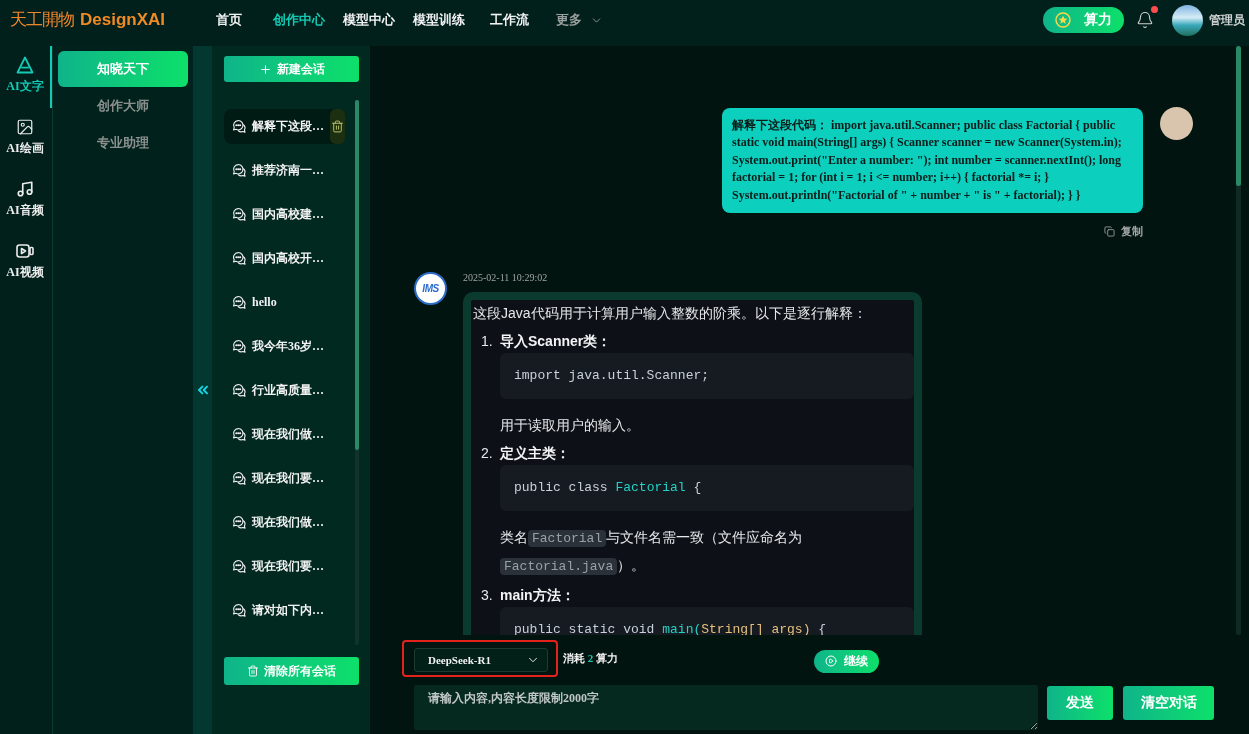  What do you see at coordinates (670, 314) in the screenshot?
I see `answer-paragraph: 这段Java代码用于计算用户输入整数的阶乘。以下是逐行解释：` at bounding box center [670, 314].